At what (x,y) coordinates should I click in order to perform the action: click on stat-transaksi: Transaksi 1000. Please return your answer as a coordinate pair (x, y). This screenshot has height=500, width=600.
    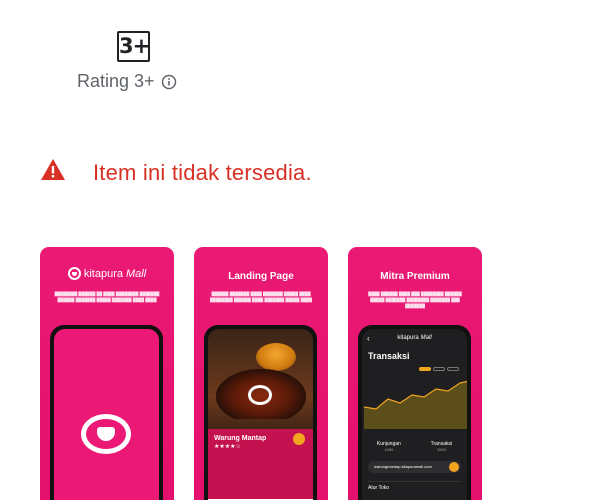
    Looking at the image, I should click on (442, 446).